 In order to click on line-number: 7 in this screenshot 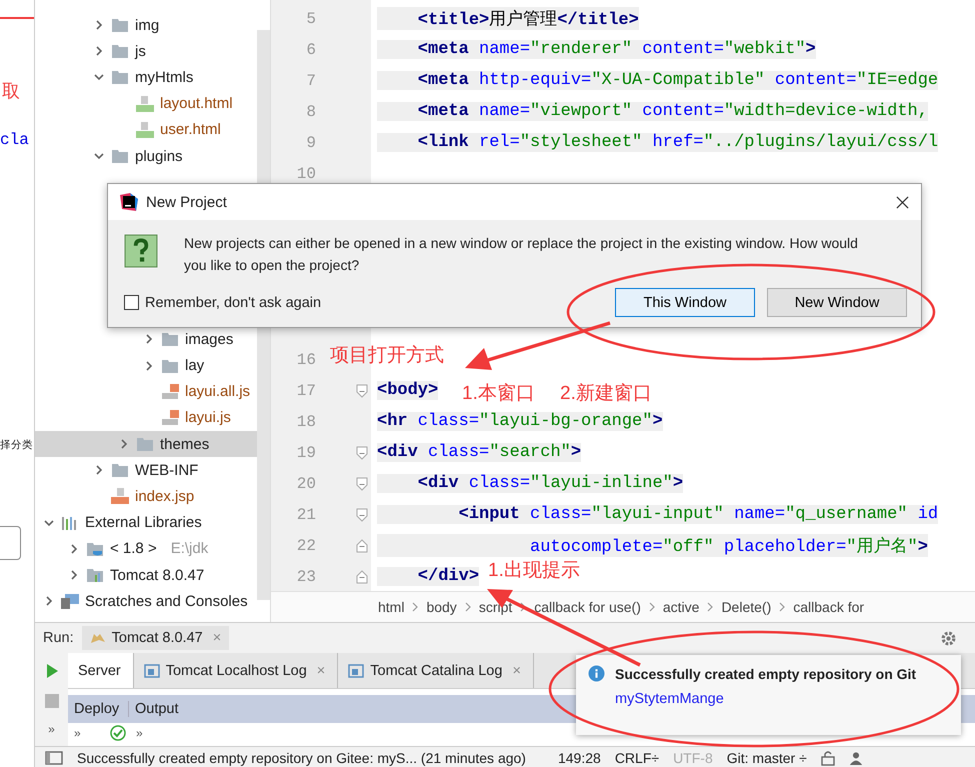, I will do `click(310, 81)`.